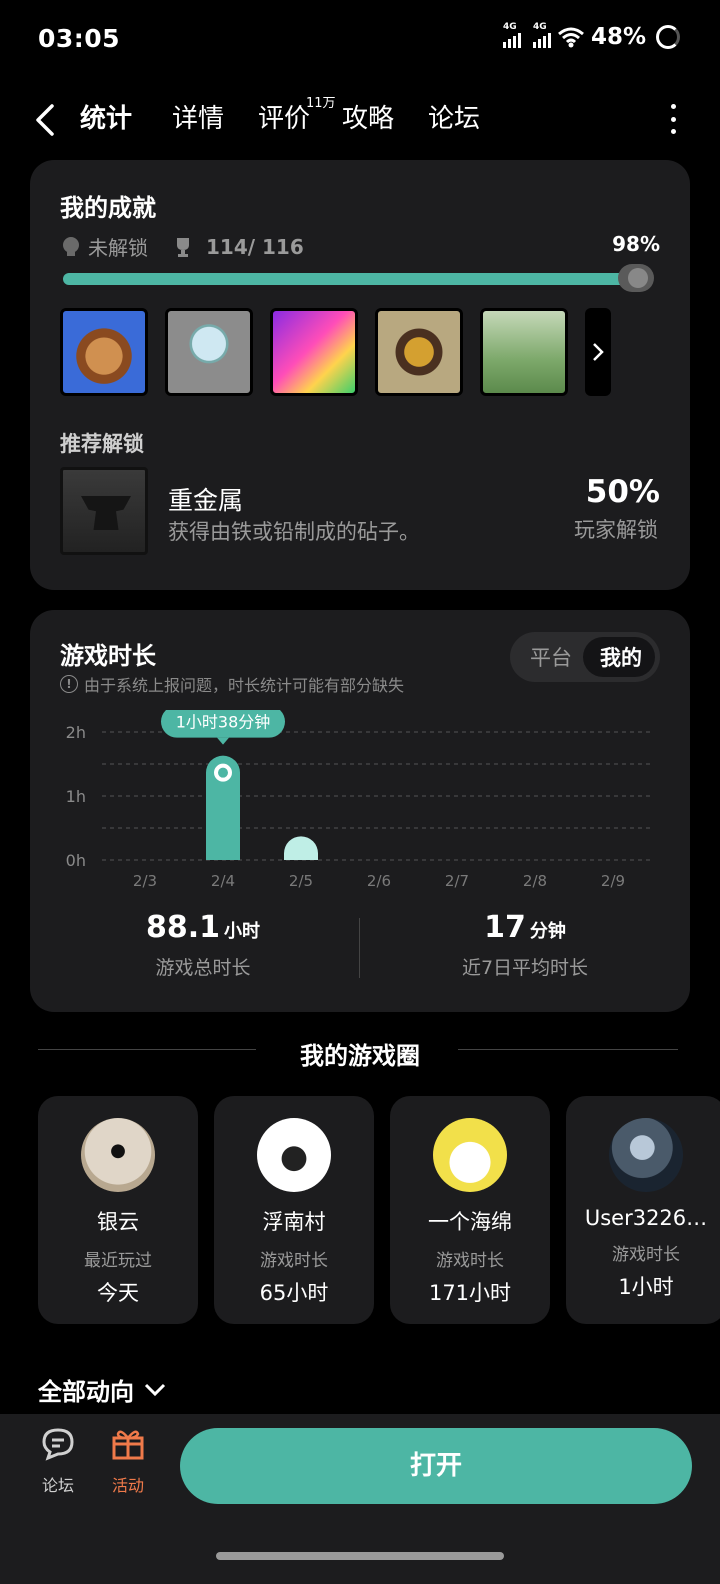 The height and width of the screenshot is (1584, 720). What do you see at coordinates (203, 968) in the screenshot?
I see `total-label: 游戏总时长` at bounding box center [203, 968].